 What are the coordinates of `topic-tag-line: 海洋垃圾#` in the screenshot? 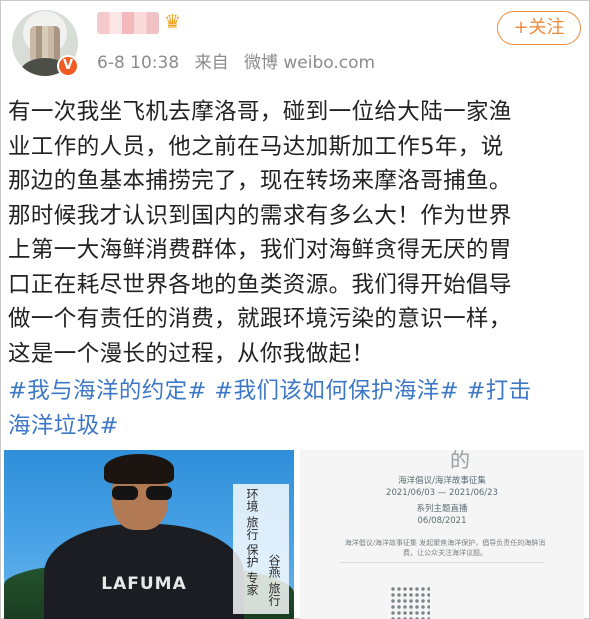 It's located at (296, 426).